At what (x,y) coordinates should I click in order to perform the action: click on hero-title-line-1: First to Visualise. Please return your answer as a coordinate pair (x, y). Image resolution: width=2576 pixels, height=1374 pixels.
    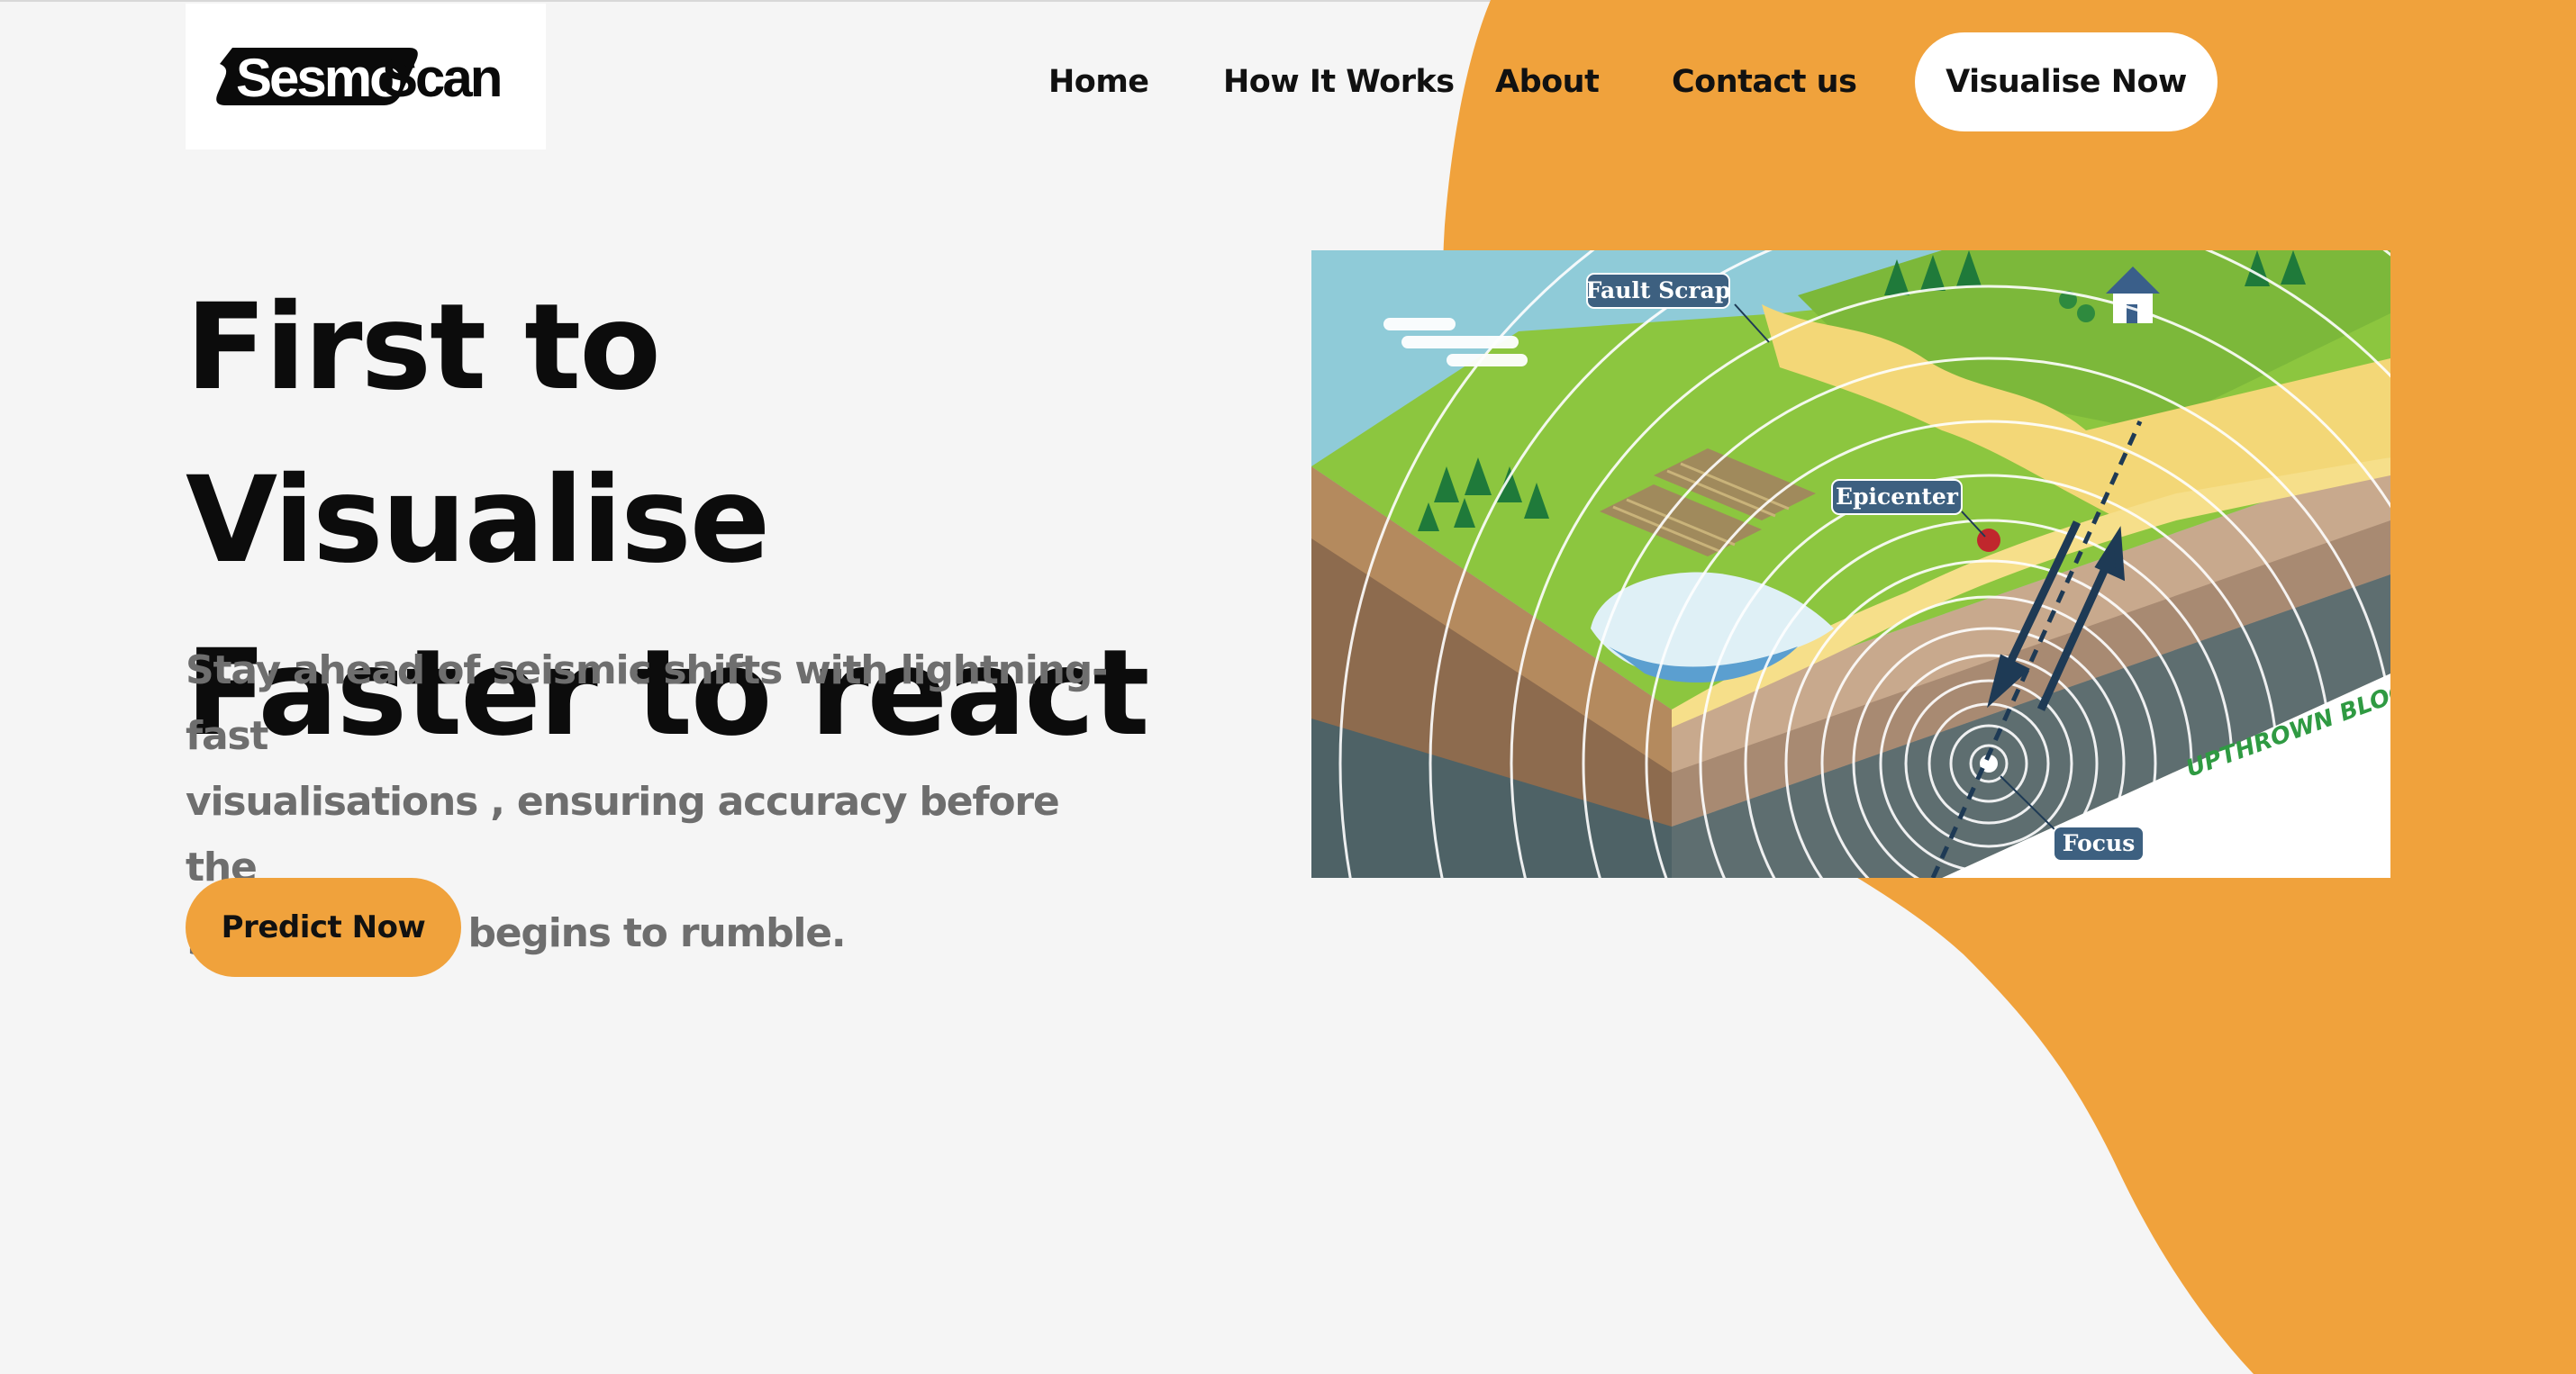
    Looking at the image, I should click on (478, 434).